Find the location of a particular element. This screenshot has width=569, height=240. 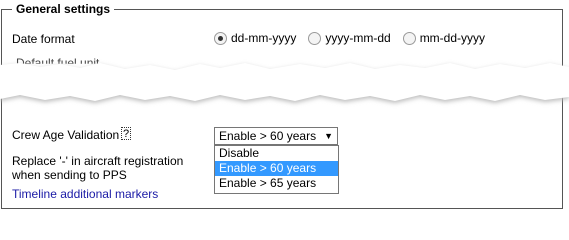

chevron-down-icon: ▼ is located at coordinates (328, 136).